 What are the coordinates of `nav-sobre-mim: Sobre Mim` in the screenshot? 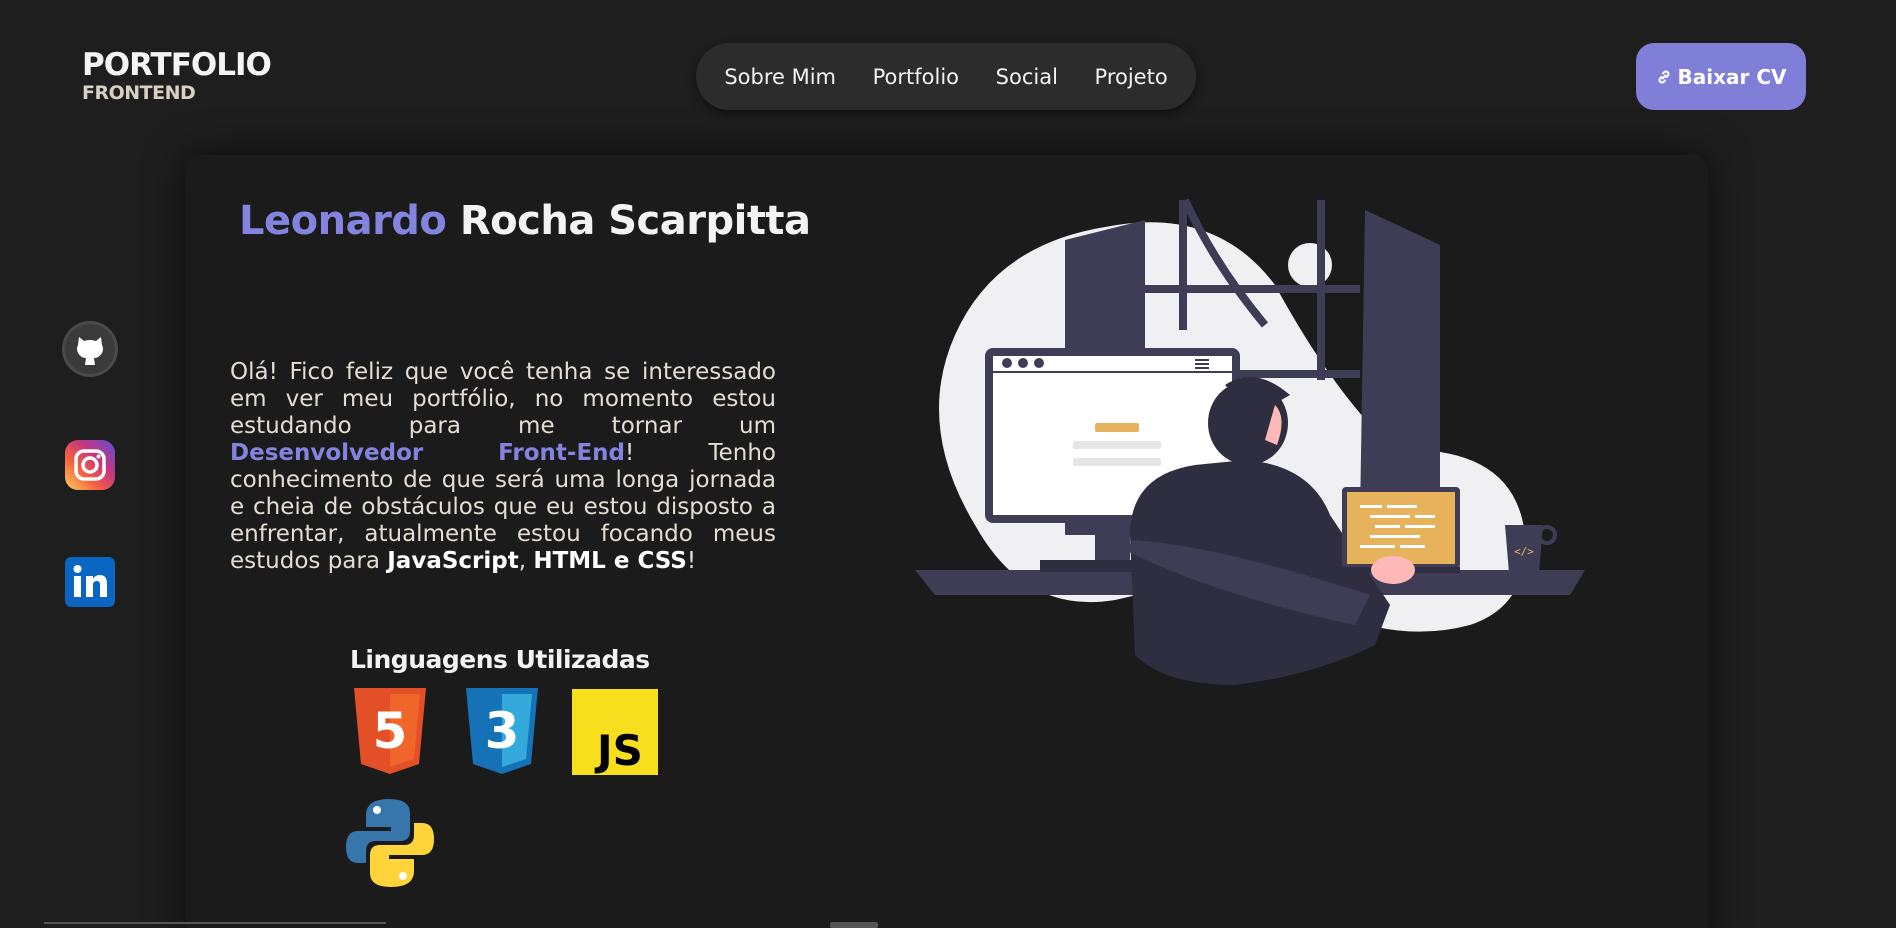 It's located at (780, 77).